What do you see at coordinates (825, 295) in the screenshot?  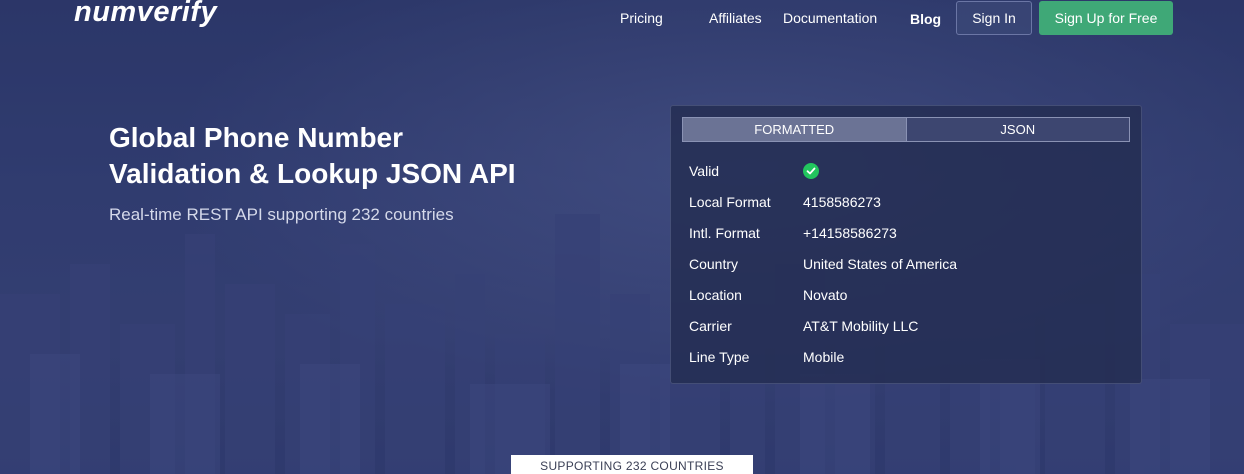 I see `result-value: Novato` at bounding box center [825, 295].